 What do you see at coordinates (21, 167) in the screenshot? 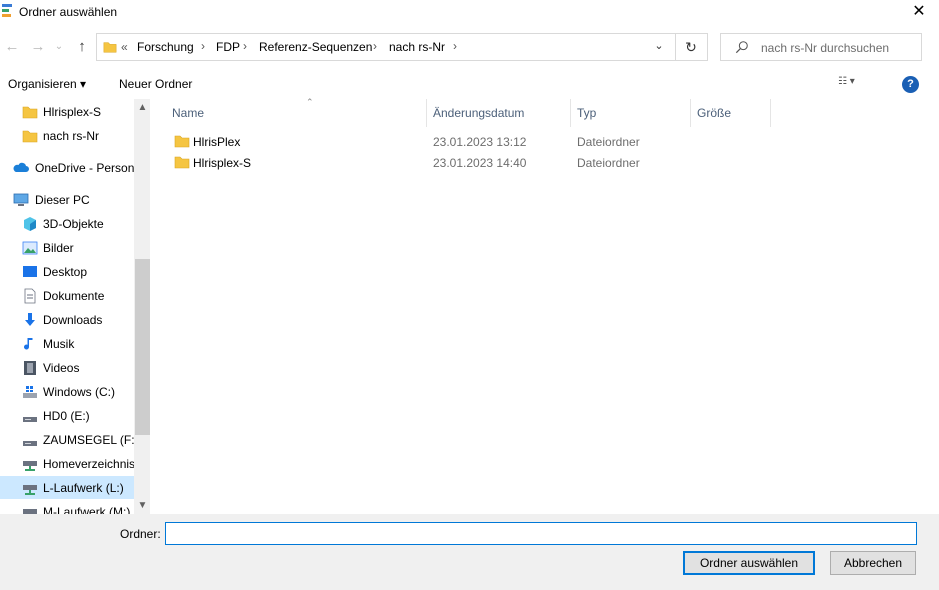
I see `onedrive-icon` at bounding box center [21, 167].